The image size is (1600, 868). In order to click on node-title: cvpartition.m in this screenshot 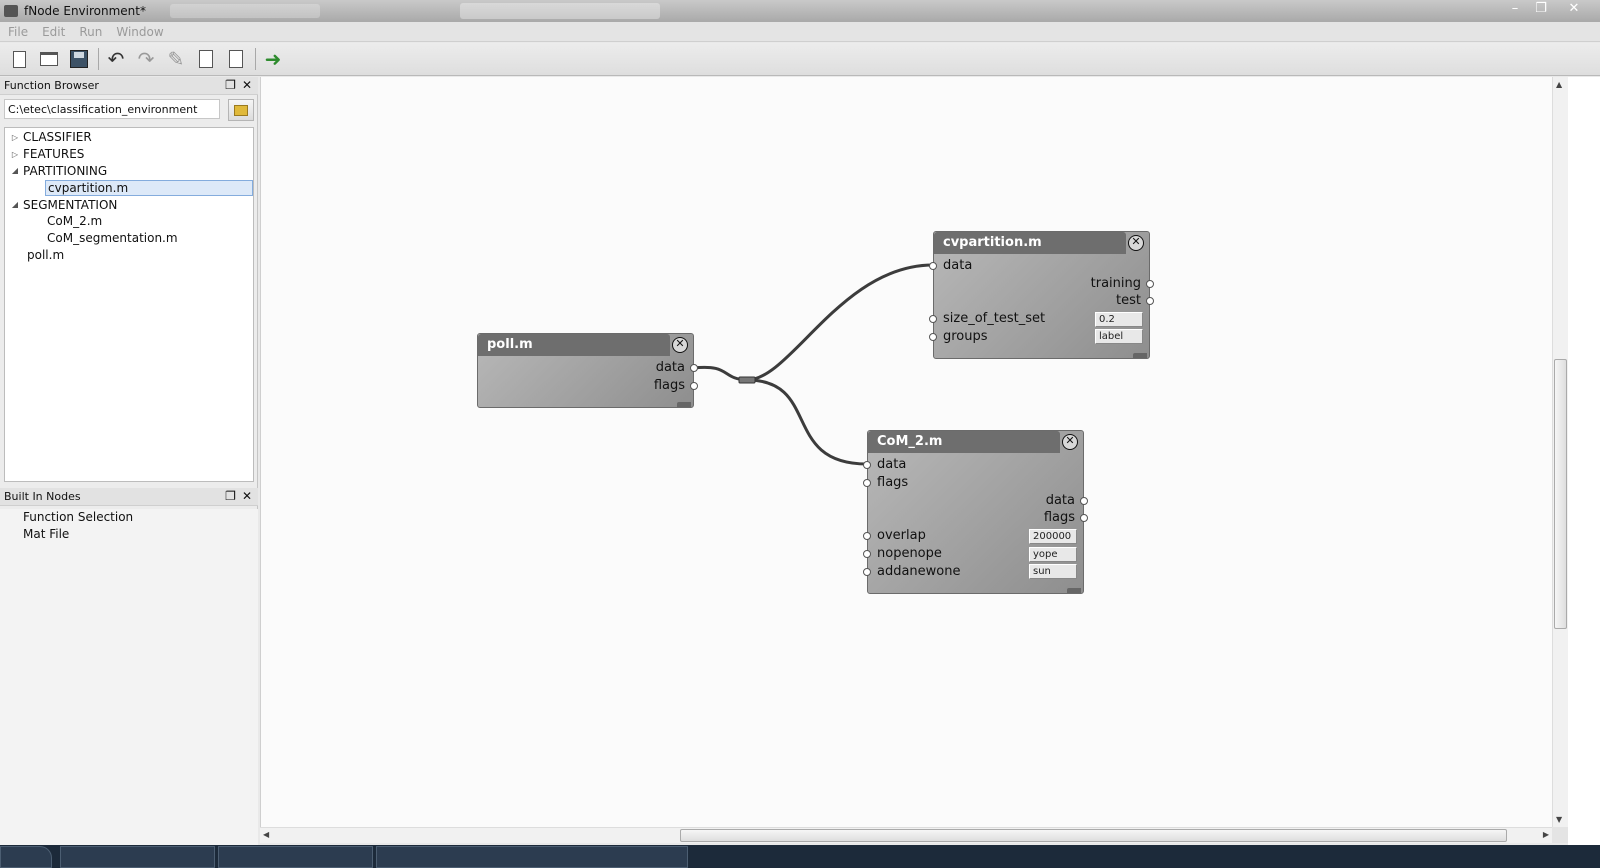, I will do `click(1030, 243)`.